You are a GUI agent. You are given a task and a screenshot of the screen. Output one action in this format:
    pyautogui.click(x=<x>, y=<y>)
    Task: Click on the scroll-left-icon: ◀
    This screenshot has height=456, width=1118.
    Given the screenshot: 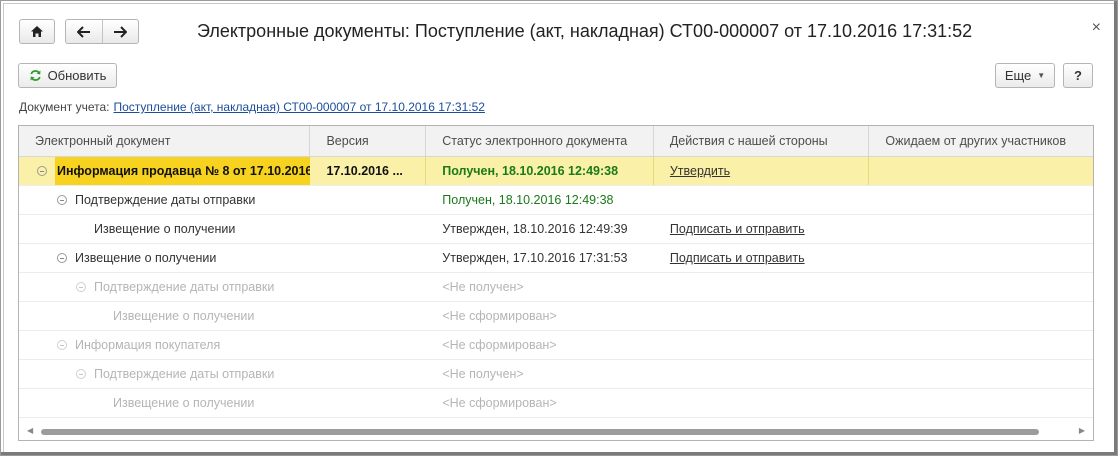 What is the action you would take?
    pyautogui.click(x=30, y=430)
    